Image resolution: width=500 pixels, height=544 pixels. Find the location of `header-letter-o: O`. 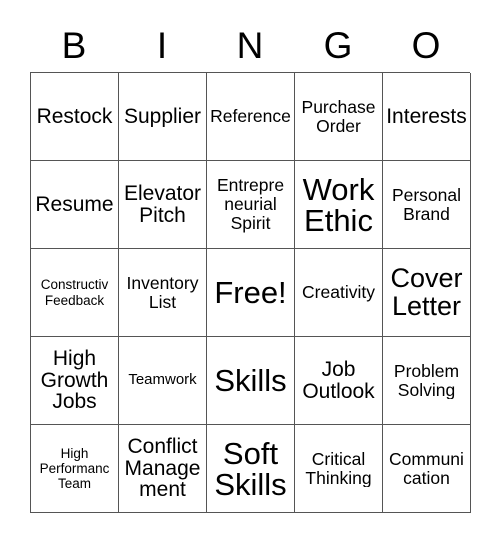

header-letter-o: O is located at coordinates (426, 45).